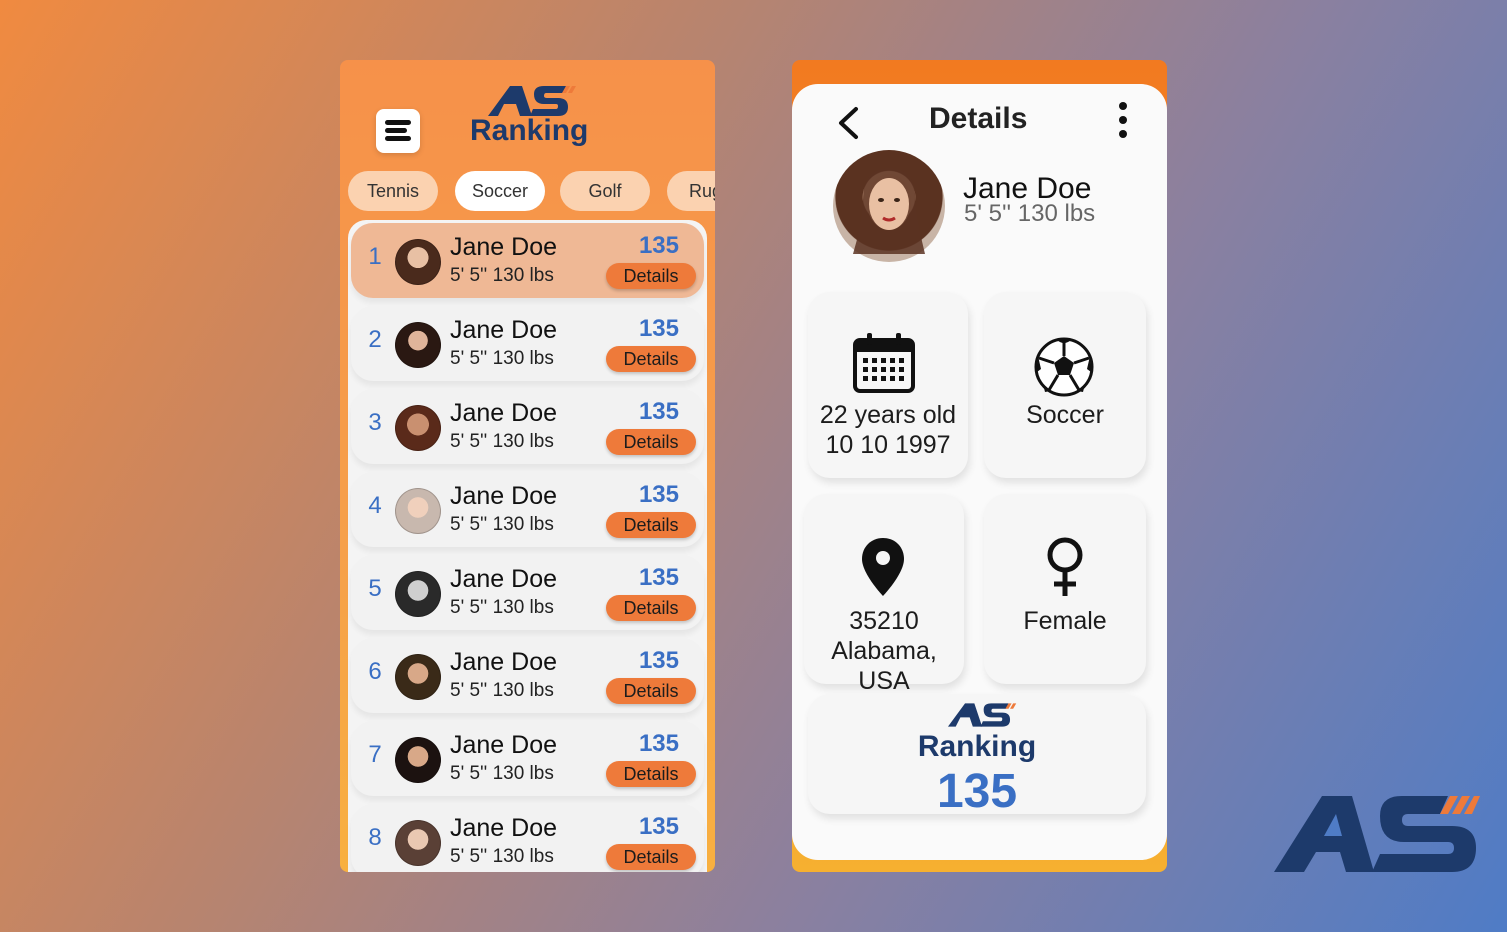  What do you see at coordinates (529, 130) in the screenshot?
I see `brand-name: Ranking` at bounding box center [529, 130].